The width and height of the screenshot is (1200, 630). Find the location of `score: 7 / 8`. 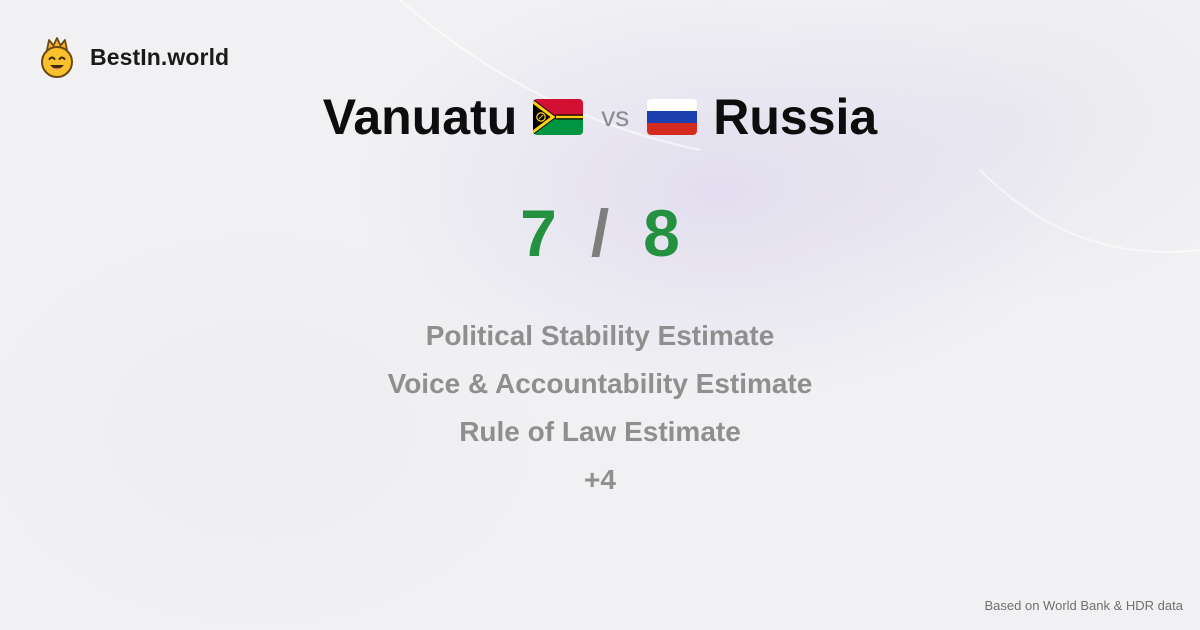

score: 7 / 8 is located at coordinates (600, 233).